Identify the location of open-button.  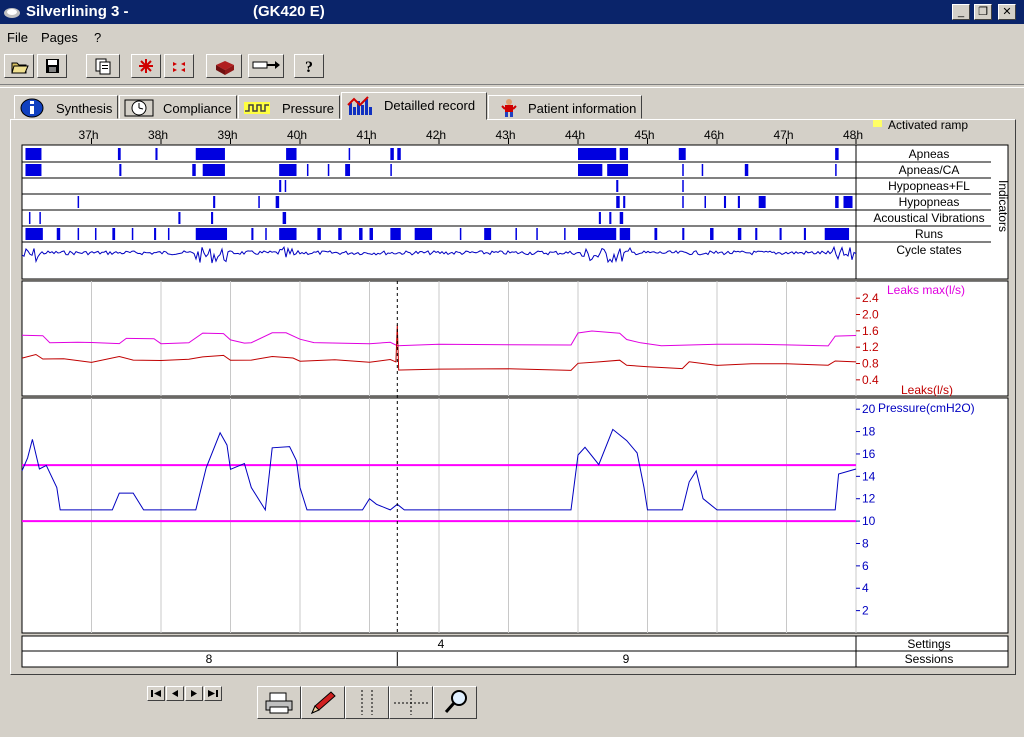
(19, 66).